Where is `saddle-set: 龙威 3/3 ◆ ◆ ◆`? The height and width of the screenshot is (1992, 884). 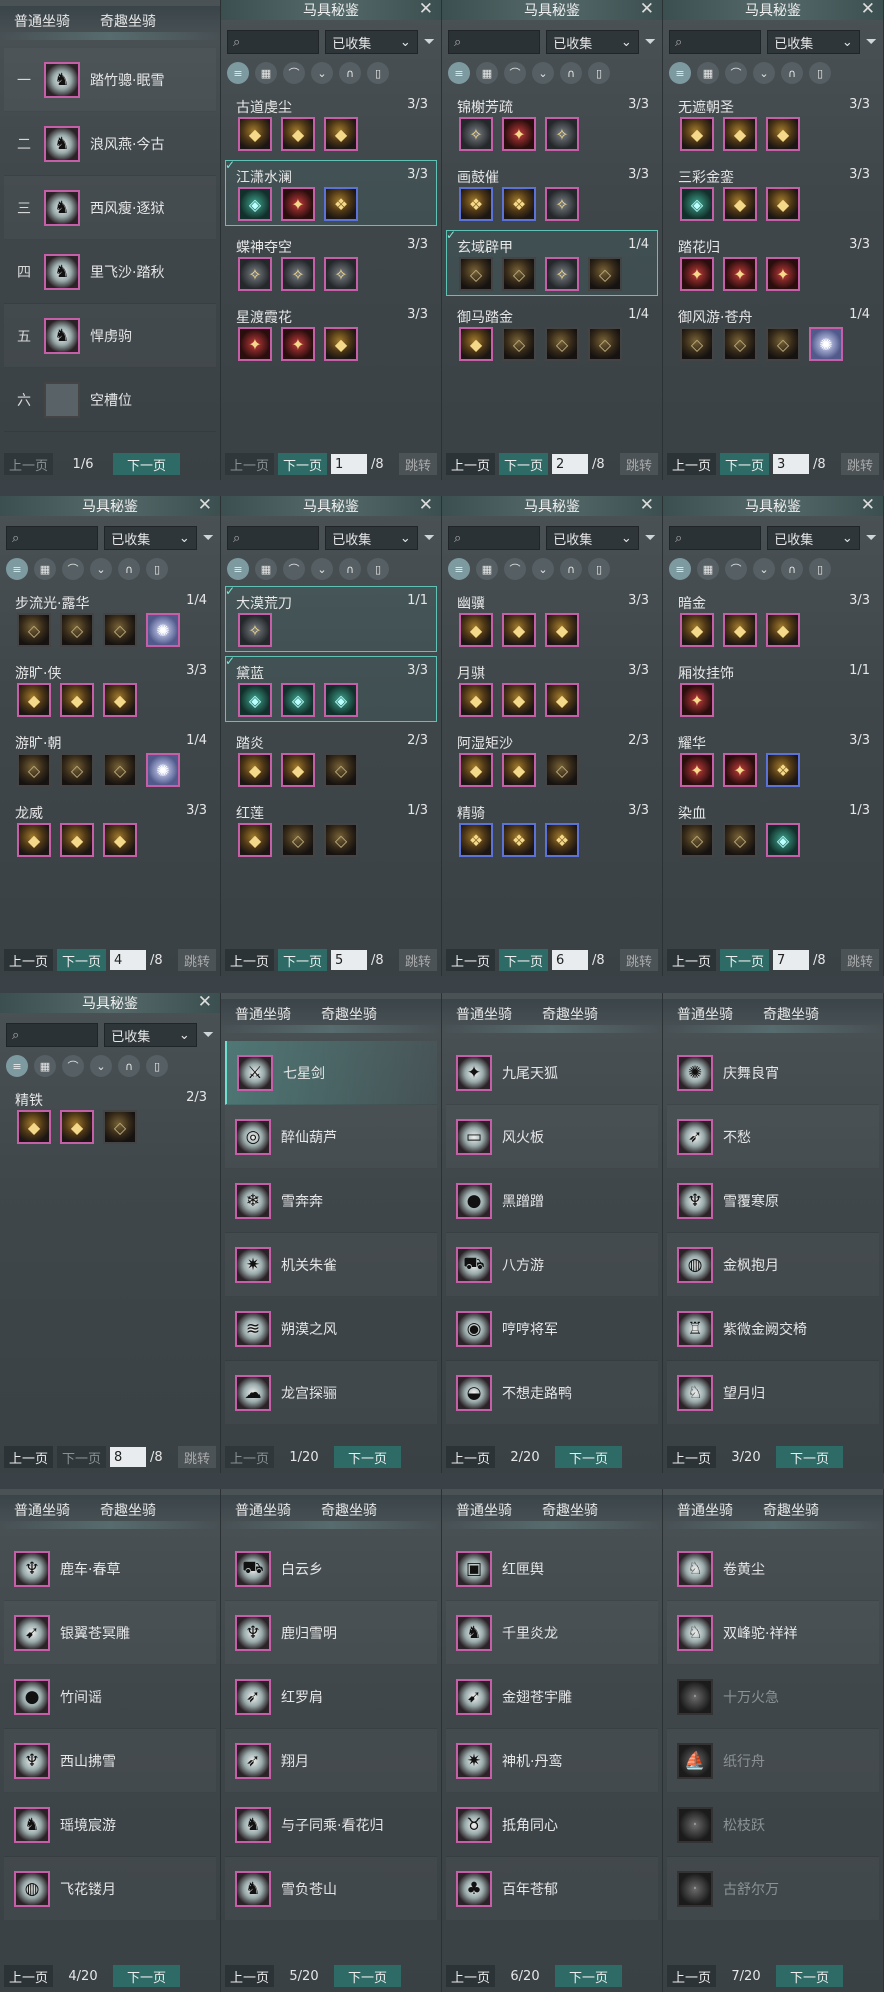 saddle-set: 龙威 3/3 ◆ ◆ ◆ is located at coordinates (110, 829).